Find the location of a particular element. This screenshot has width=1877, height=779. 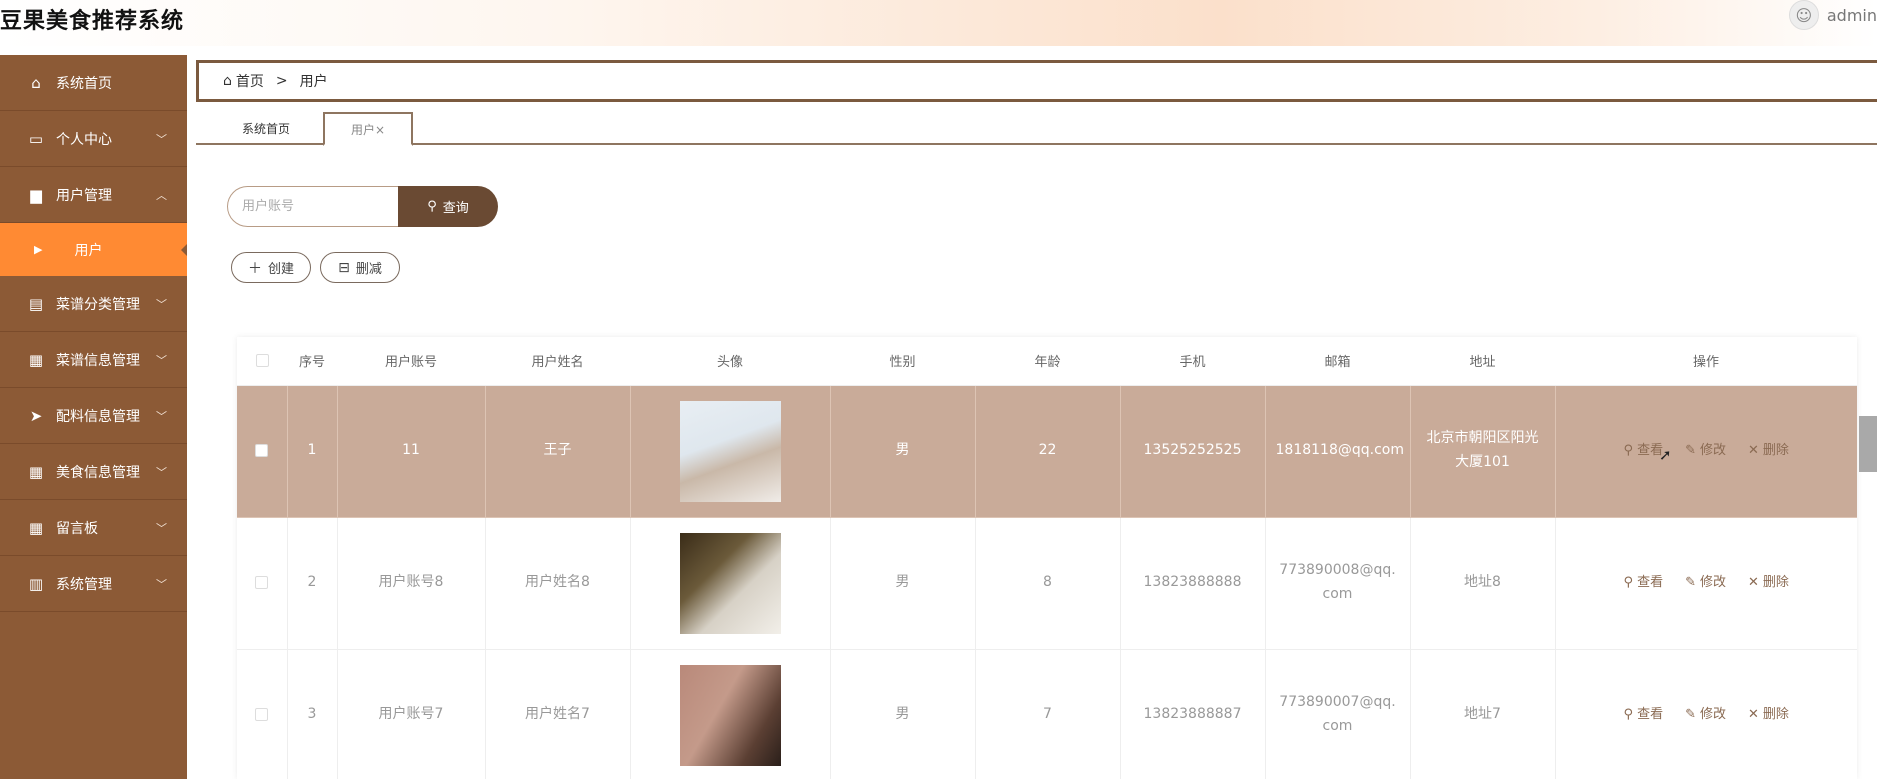

tabs-bar: 系统首页 用户× is located at coordinates (1036, 128).